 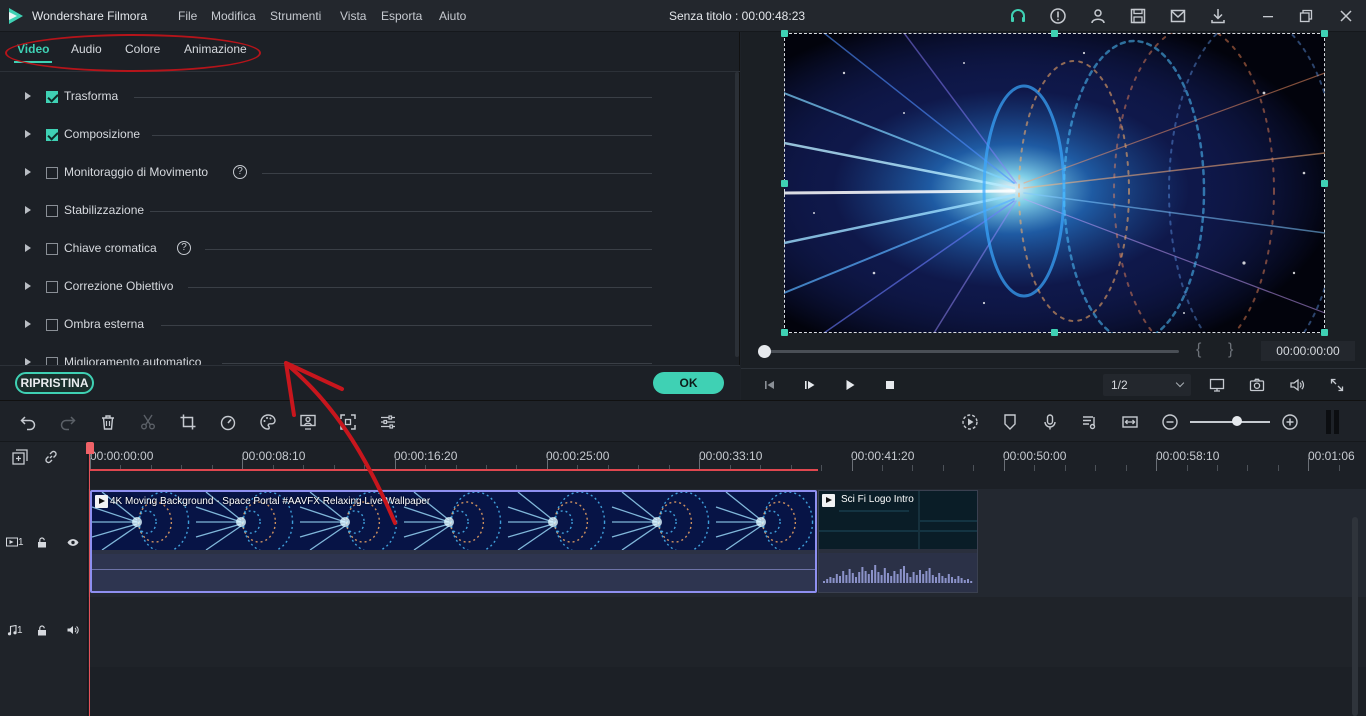 What do you see at coordinates (73, 630) in the screenshot?
I see `speaker-icon` at bounding box center [73, 630].